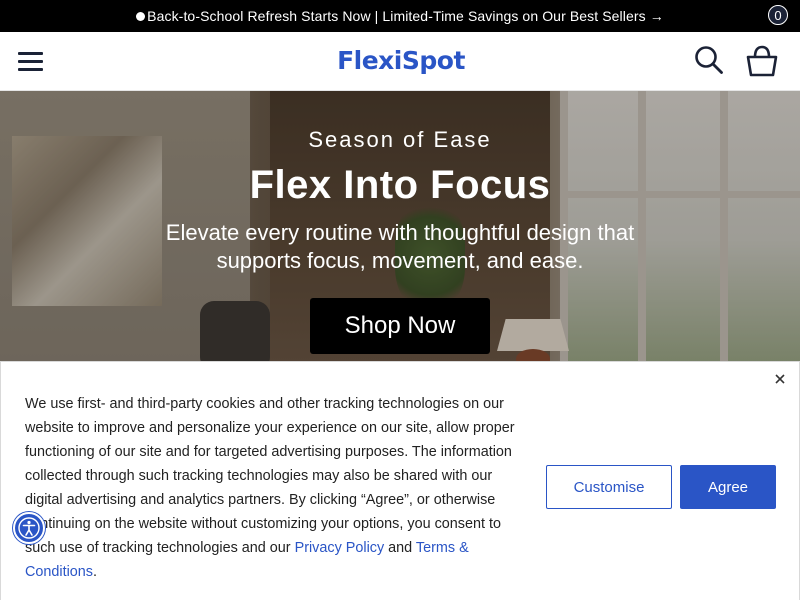  I want to click on shop-now-button: Shop Now, so click(400, 326).